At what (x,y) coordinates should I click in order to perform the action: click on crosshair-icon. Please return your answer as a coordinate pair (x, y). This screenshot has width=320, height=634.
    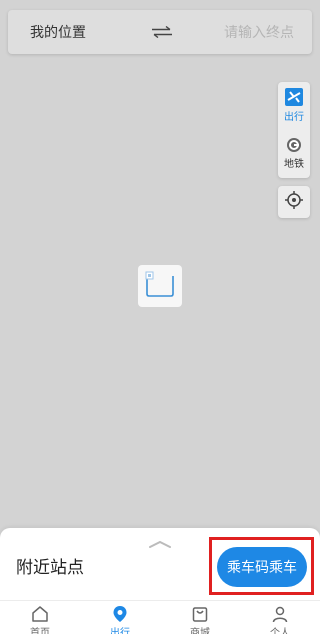
    Looking at the image, I should click on (294, 202).